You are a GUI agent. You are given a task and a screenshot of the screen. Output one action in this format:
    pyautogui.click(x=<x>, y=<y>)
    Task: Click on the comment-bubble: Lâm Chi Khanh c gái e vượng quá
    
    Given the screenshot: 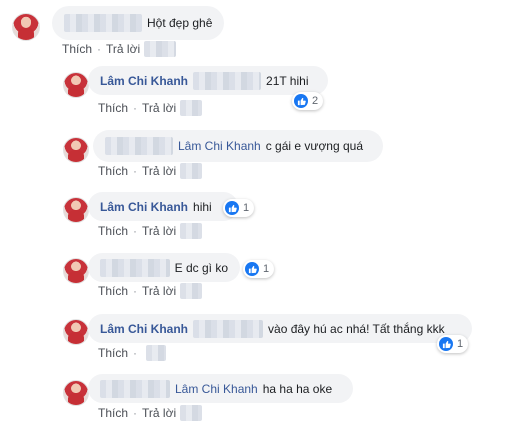 What is the action you would take?
    pyautogui.click(x=238, y=146)
    